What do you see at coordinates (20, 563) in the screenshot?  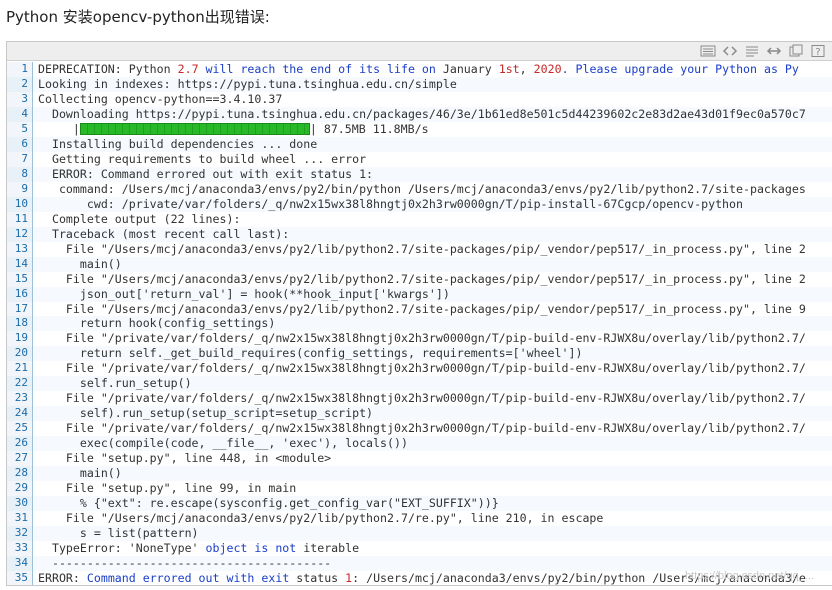 I see `line-number: 34` at bounding box center [20, 563].